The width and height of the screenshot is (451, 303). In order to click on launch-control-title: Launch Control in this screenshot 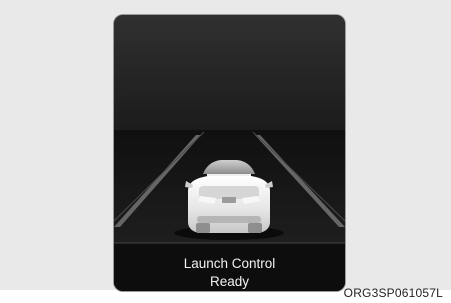, I will do `click(229, 263)`.